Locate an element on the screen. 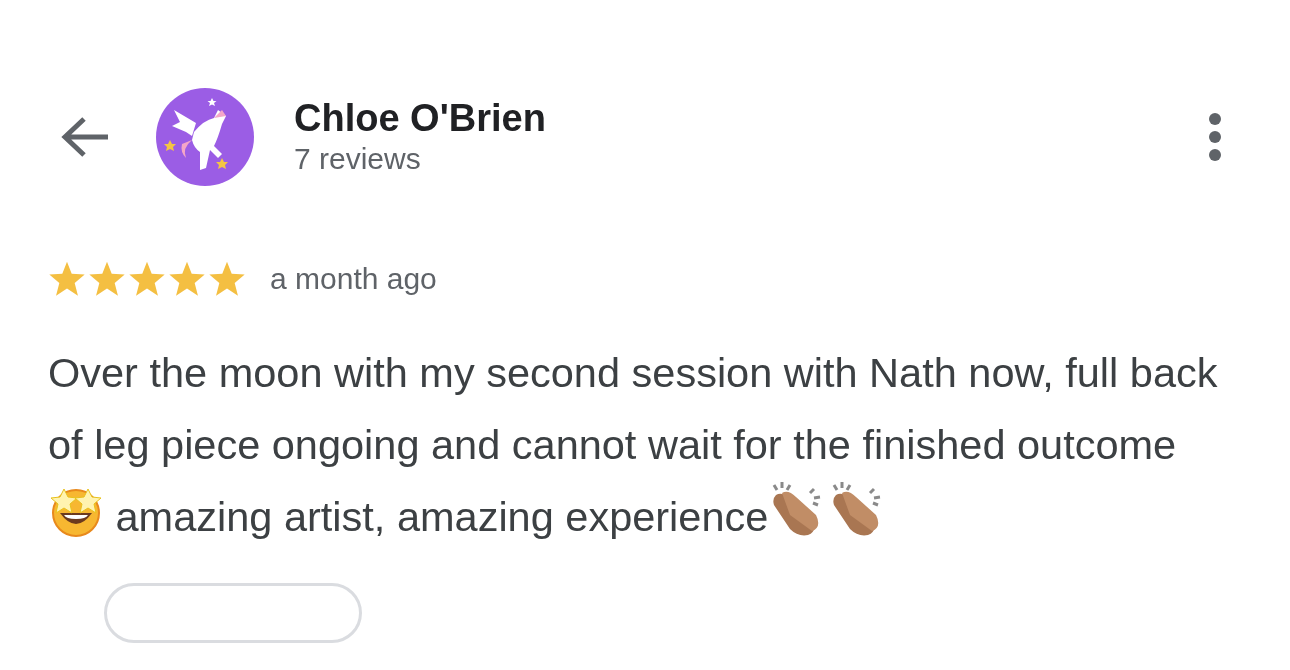  review-text: amazing artist, amazing experience is located at coordinates (441, 516).